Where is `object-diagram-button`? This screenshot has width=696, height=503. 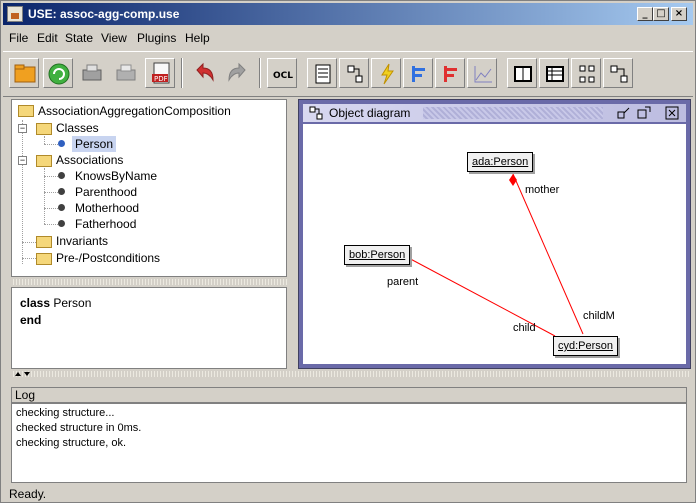
object-diagram-button is located at coordinates (354, 73).